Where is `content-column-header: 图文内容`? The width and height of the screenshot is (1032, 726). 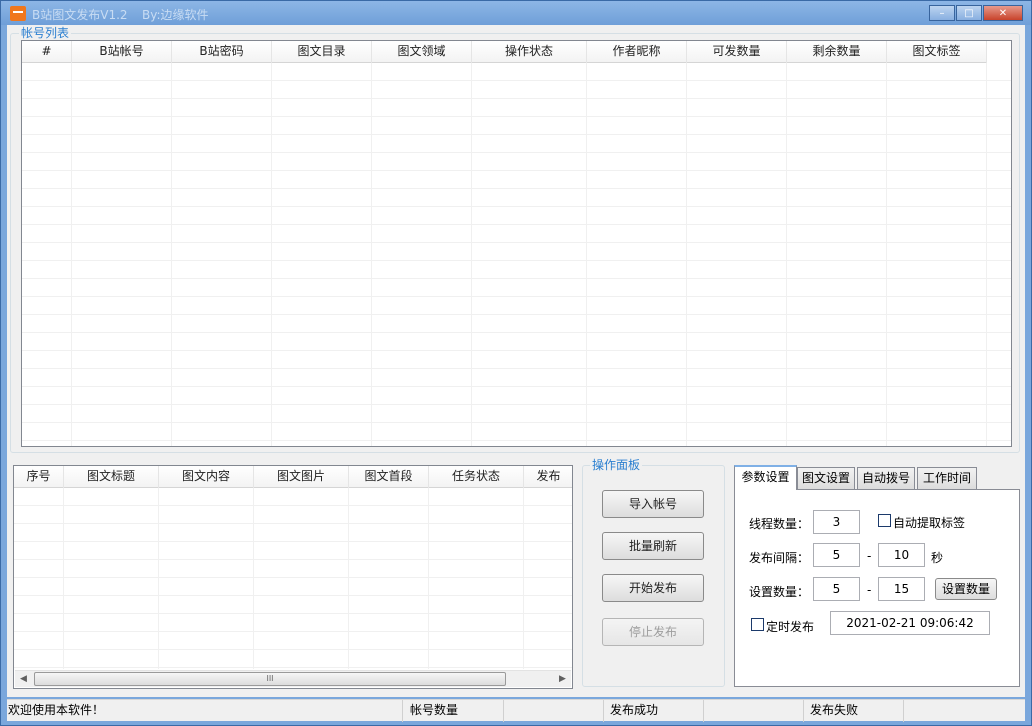 content-column-header: 图文内容 is located at coordinates (206, 477).